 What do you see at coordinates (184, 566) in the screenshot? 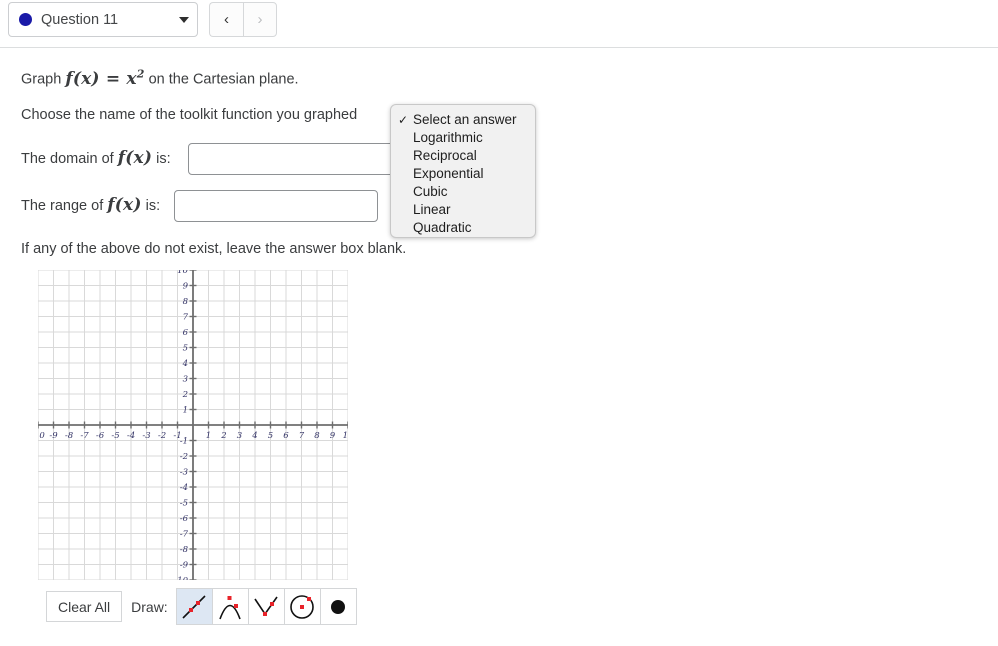
I see `svg-text: -9` at bounding box center [184, 566].